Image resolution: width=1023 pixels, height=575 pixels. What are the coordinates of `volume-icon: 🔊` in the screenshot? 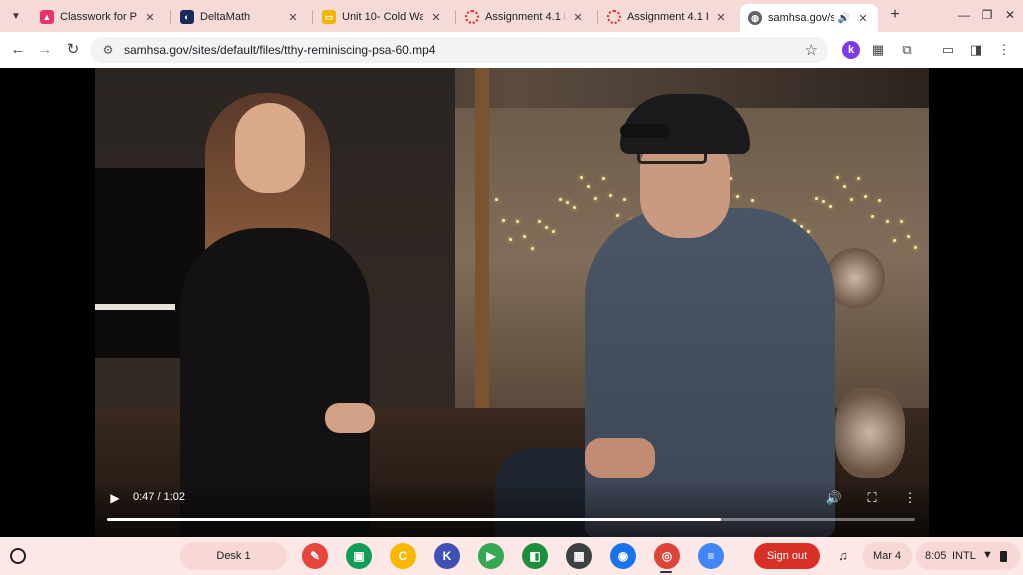 It's located at (834, 498).